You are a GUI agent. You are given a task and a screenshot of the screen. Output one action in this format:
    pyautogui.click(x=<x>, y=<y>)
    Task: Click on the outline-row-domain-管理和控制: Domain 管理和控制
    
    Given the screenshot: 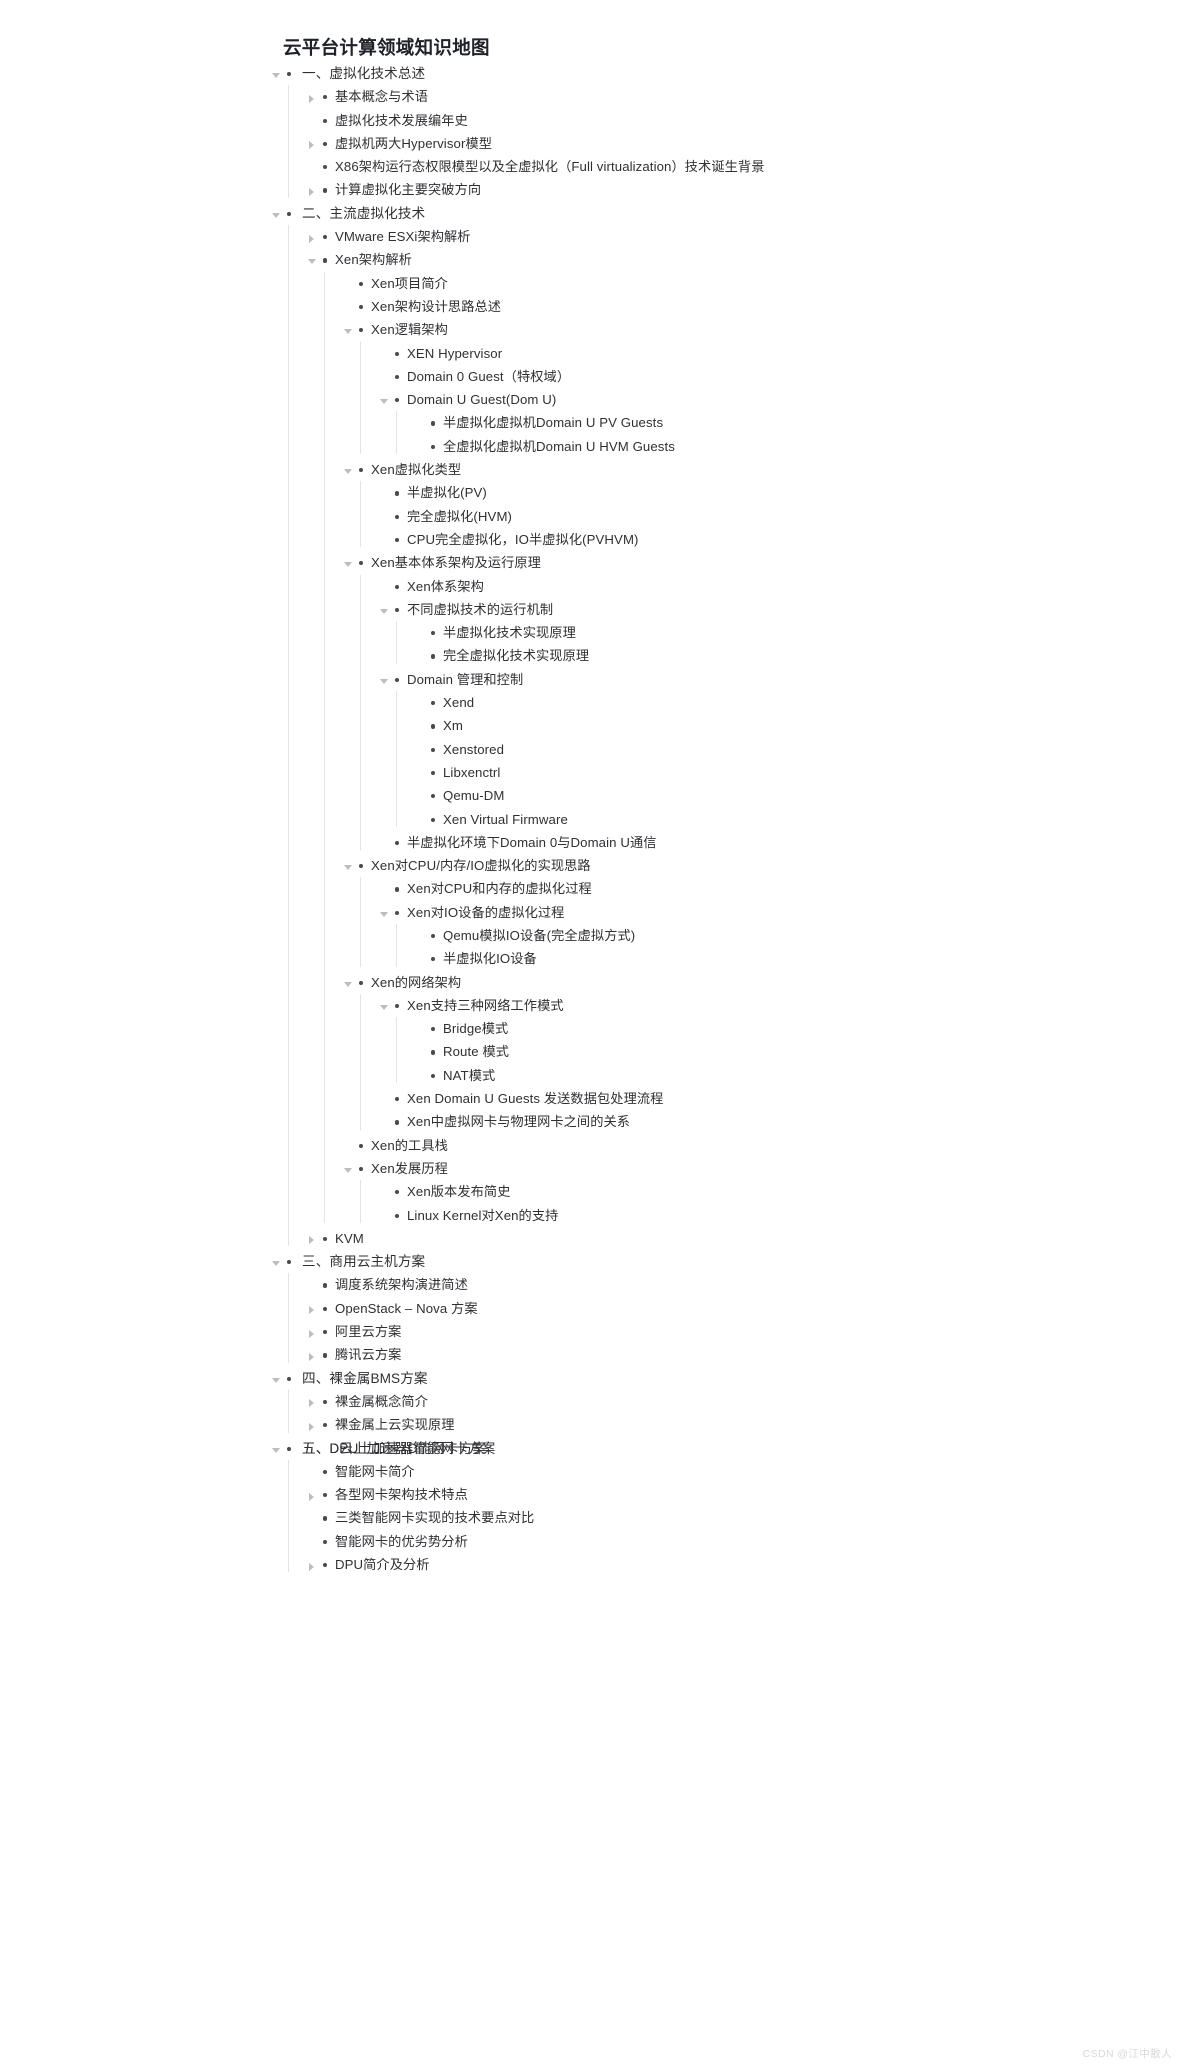 What is the action you would take?
    pyautogui.click(x=774, y=679)
    